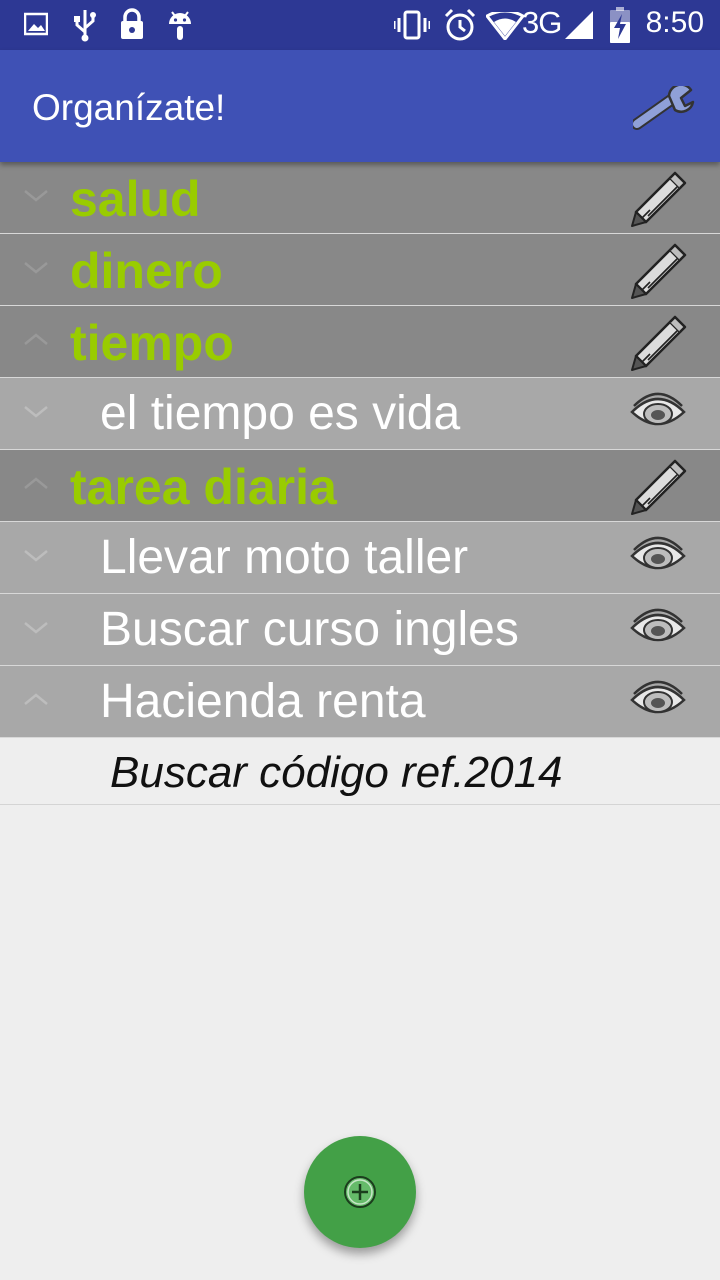 The height and width of the screenshot is (1280, 720). What do you see at coordinates (263, 701) in the screenshot?
I see `task-label: Hacienda renta` at bounding box center [263, 701].